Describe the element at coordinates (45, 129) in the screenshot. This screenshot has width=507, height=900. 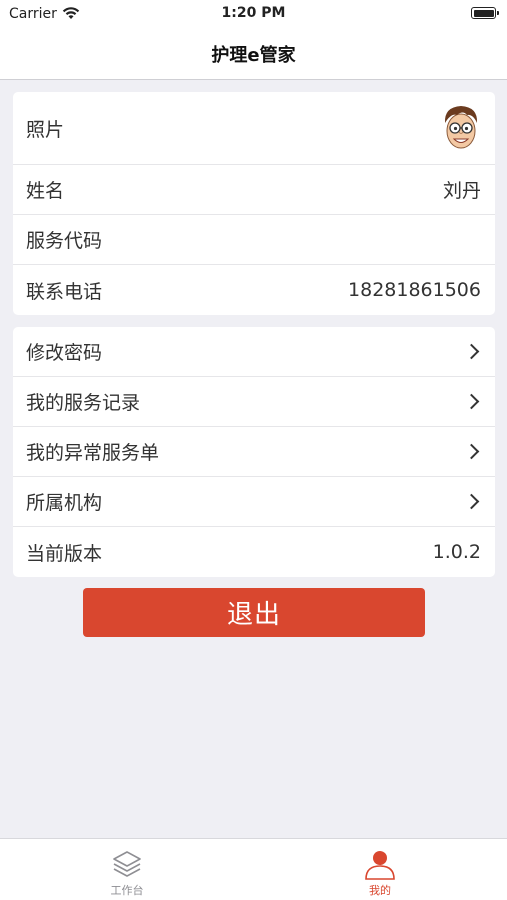
I see `photo-label: 照片` at that location.